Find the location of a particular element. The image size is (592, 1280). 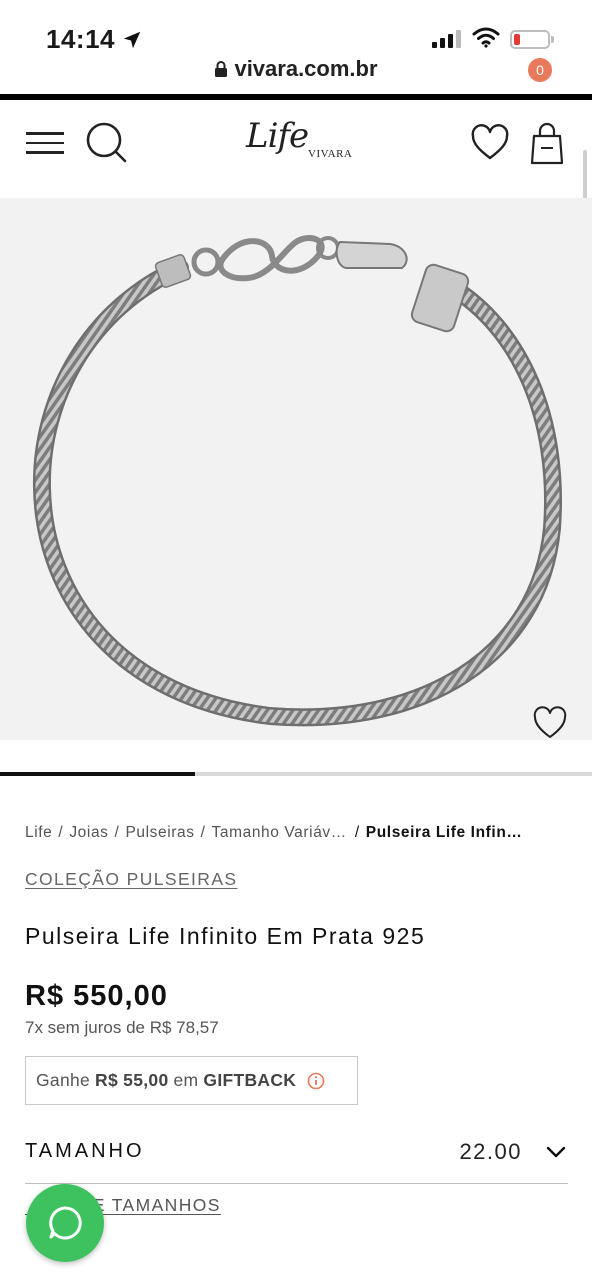

wifi-icon is located at coordinates (486, 37).